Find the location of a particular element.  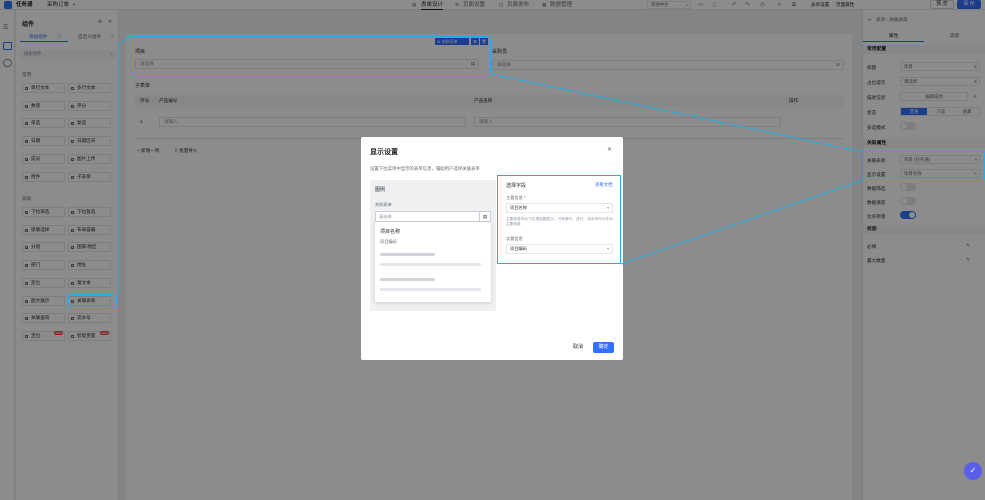

assistant-bubble-icon: ✓ is located at coordinates (973, 471).